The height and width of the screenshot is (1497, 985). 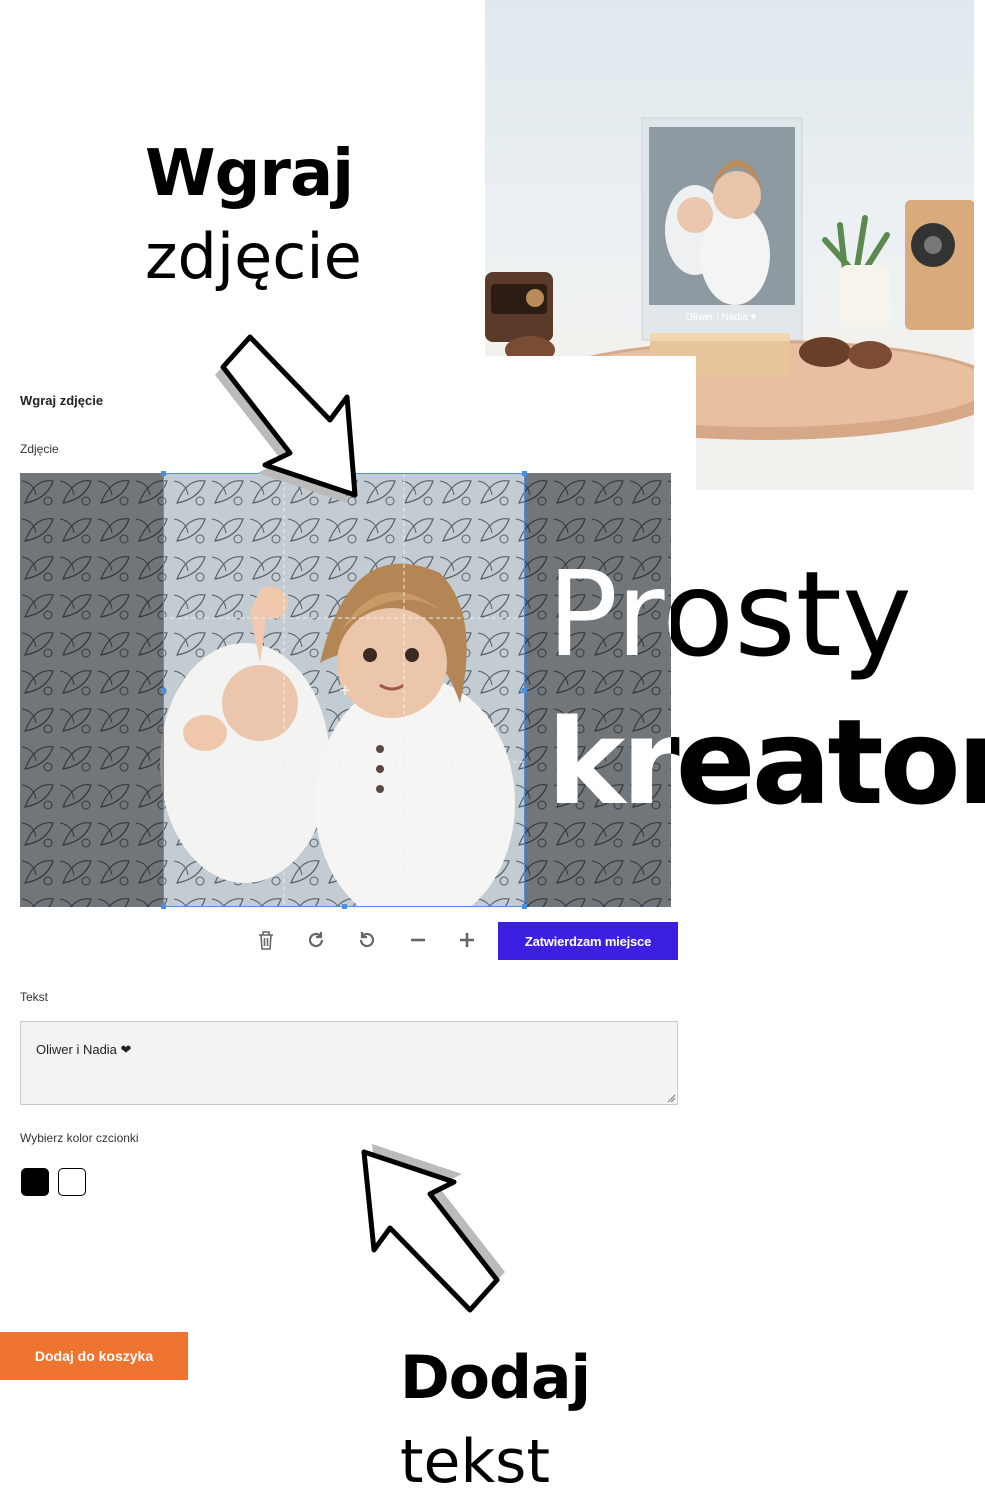 I want to click on rotate-right-icon, so click(x=316, y=940).